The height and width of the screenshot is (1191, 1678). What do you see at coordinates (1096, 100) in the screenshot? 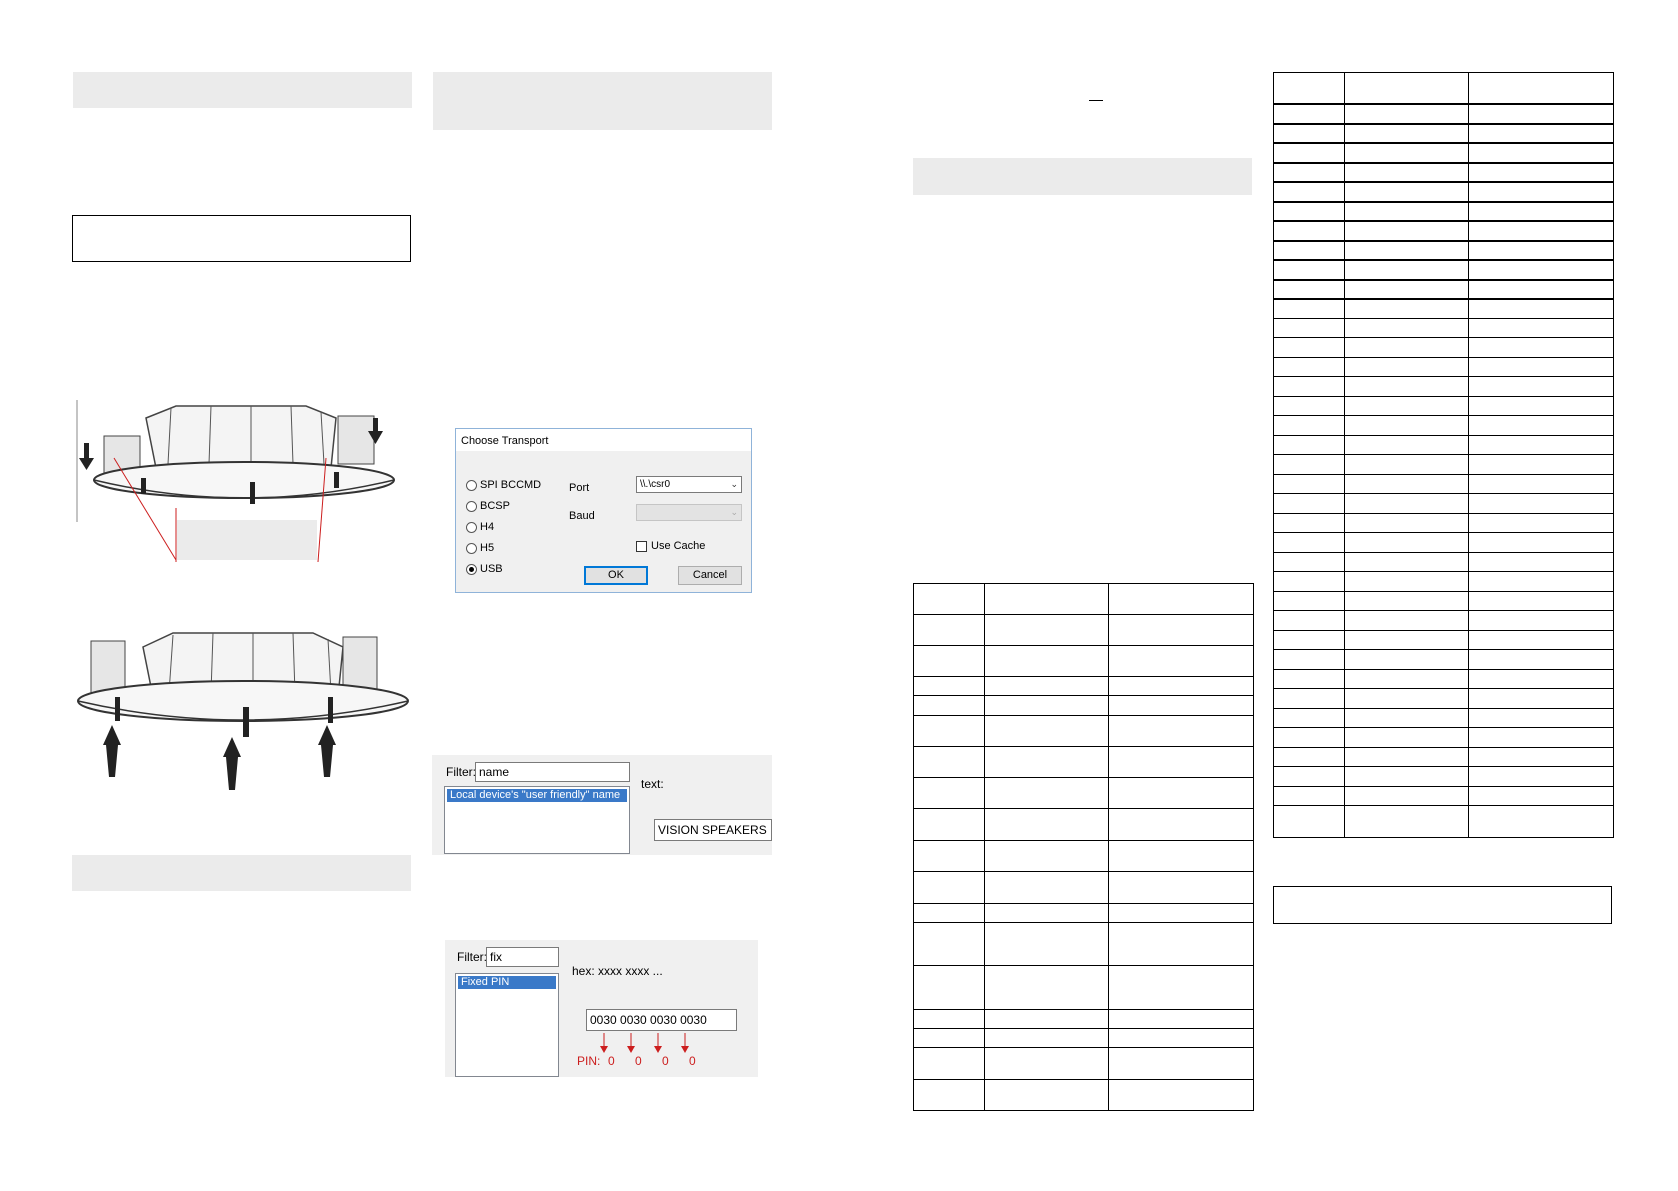
I see `short-rule` at bounding box center [1096, 100].